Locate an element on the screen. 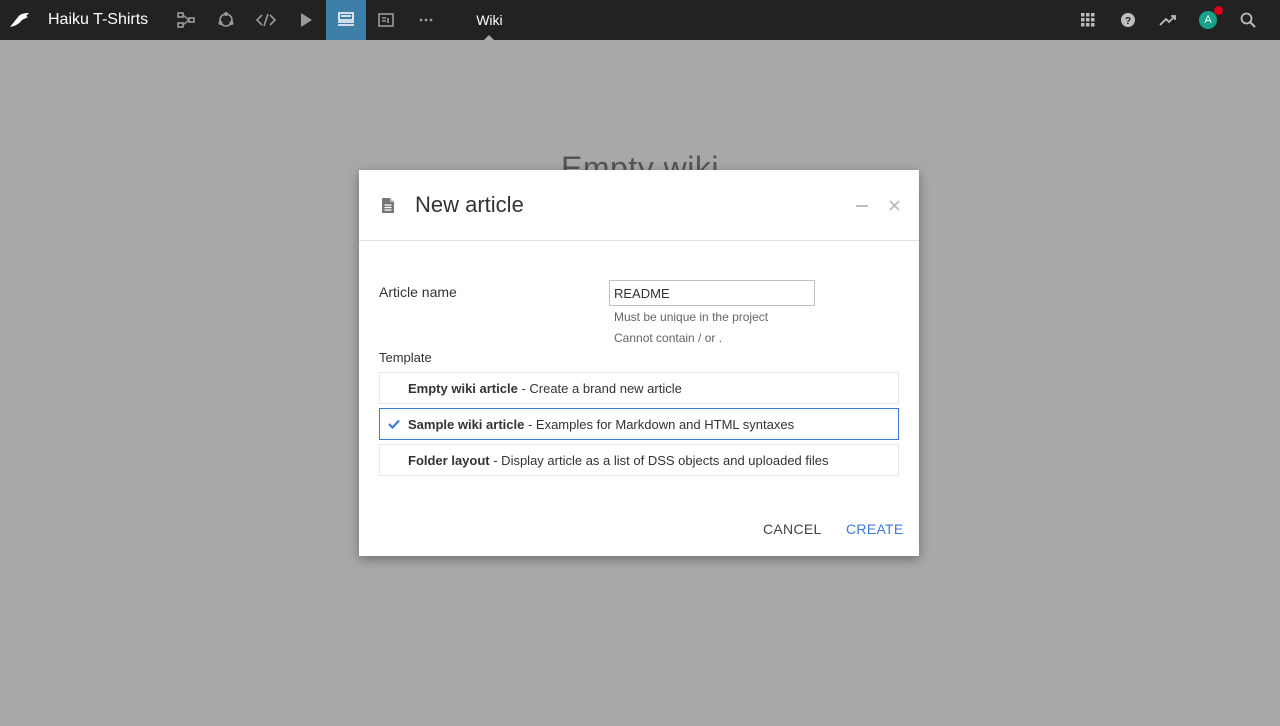  avatar: A is located at coordinates (1211, 17).